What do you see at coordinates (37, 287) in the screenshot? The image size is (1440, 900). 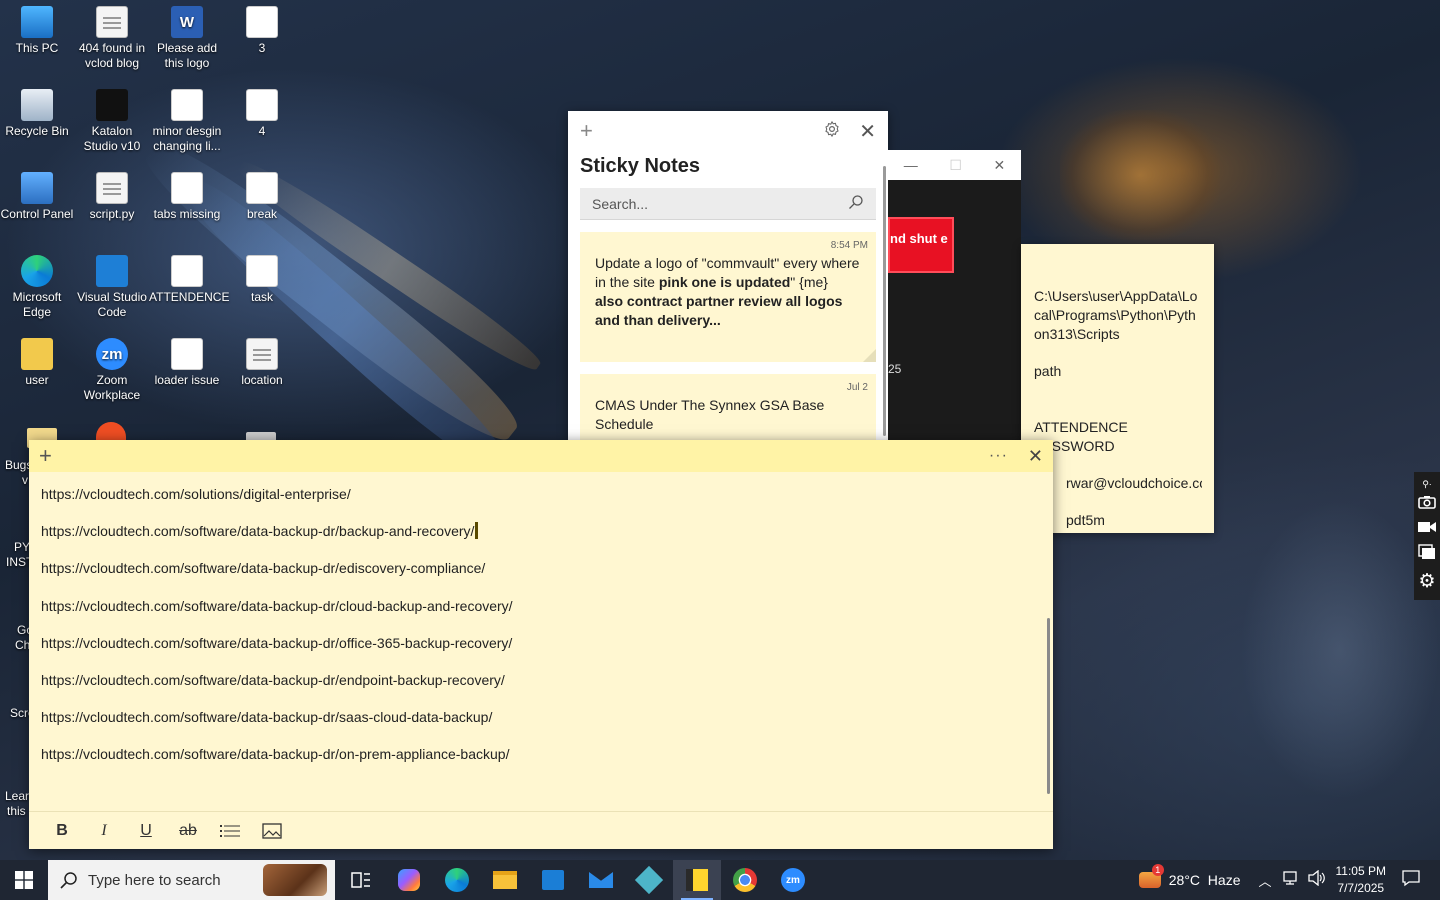 I see `desktop-icon: Microsoft Edge` at bounding box center [37, 287].